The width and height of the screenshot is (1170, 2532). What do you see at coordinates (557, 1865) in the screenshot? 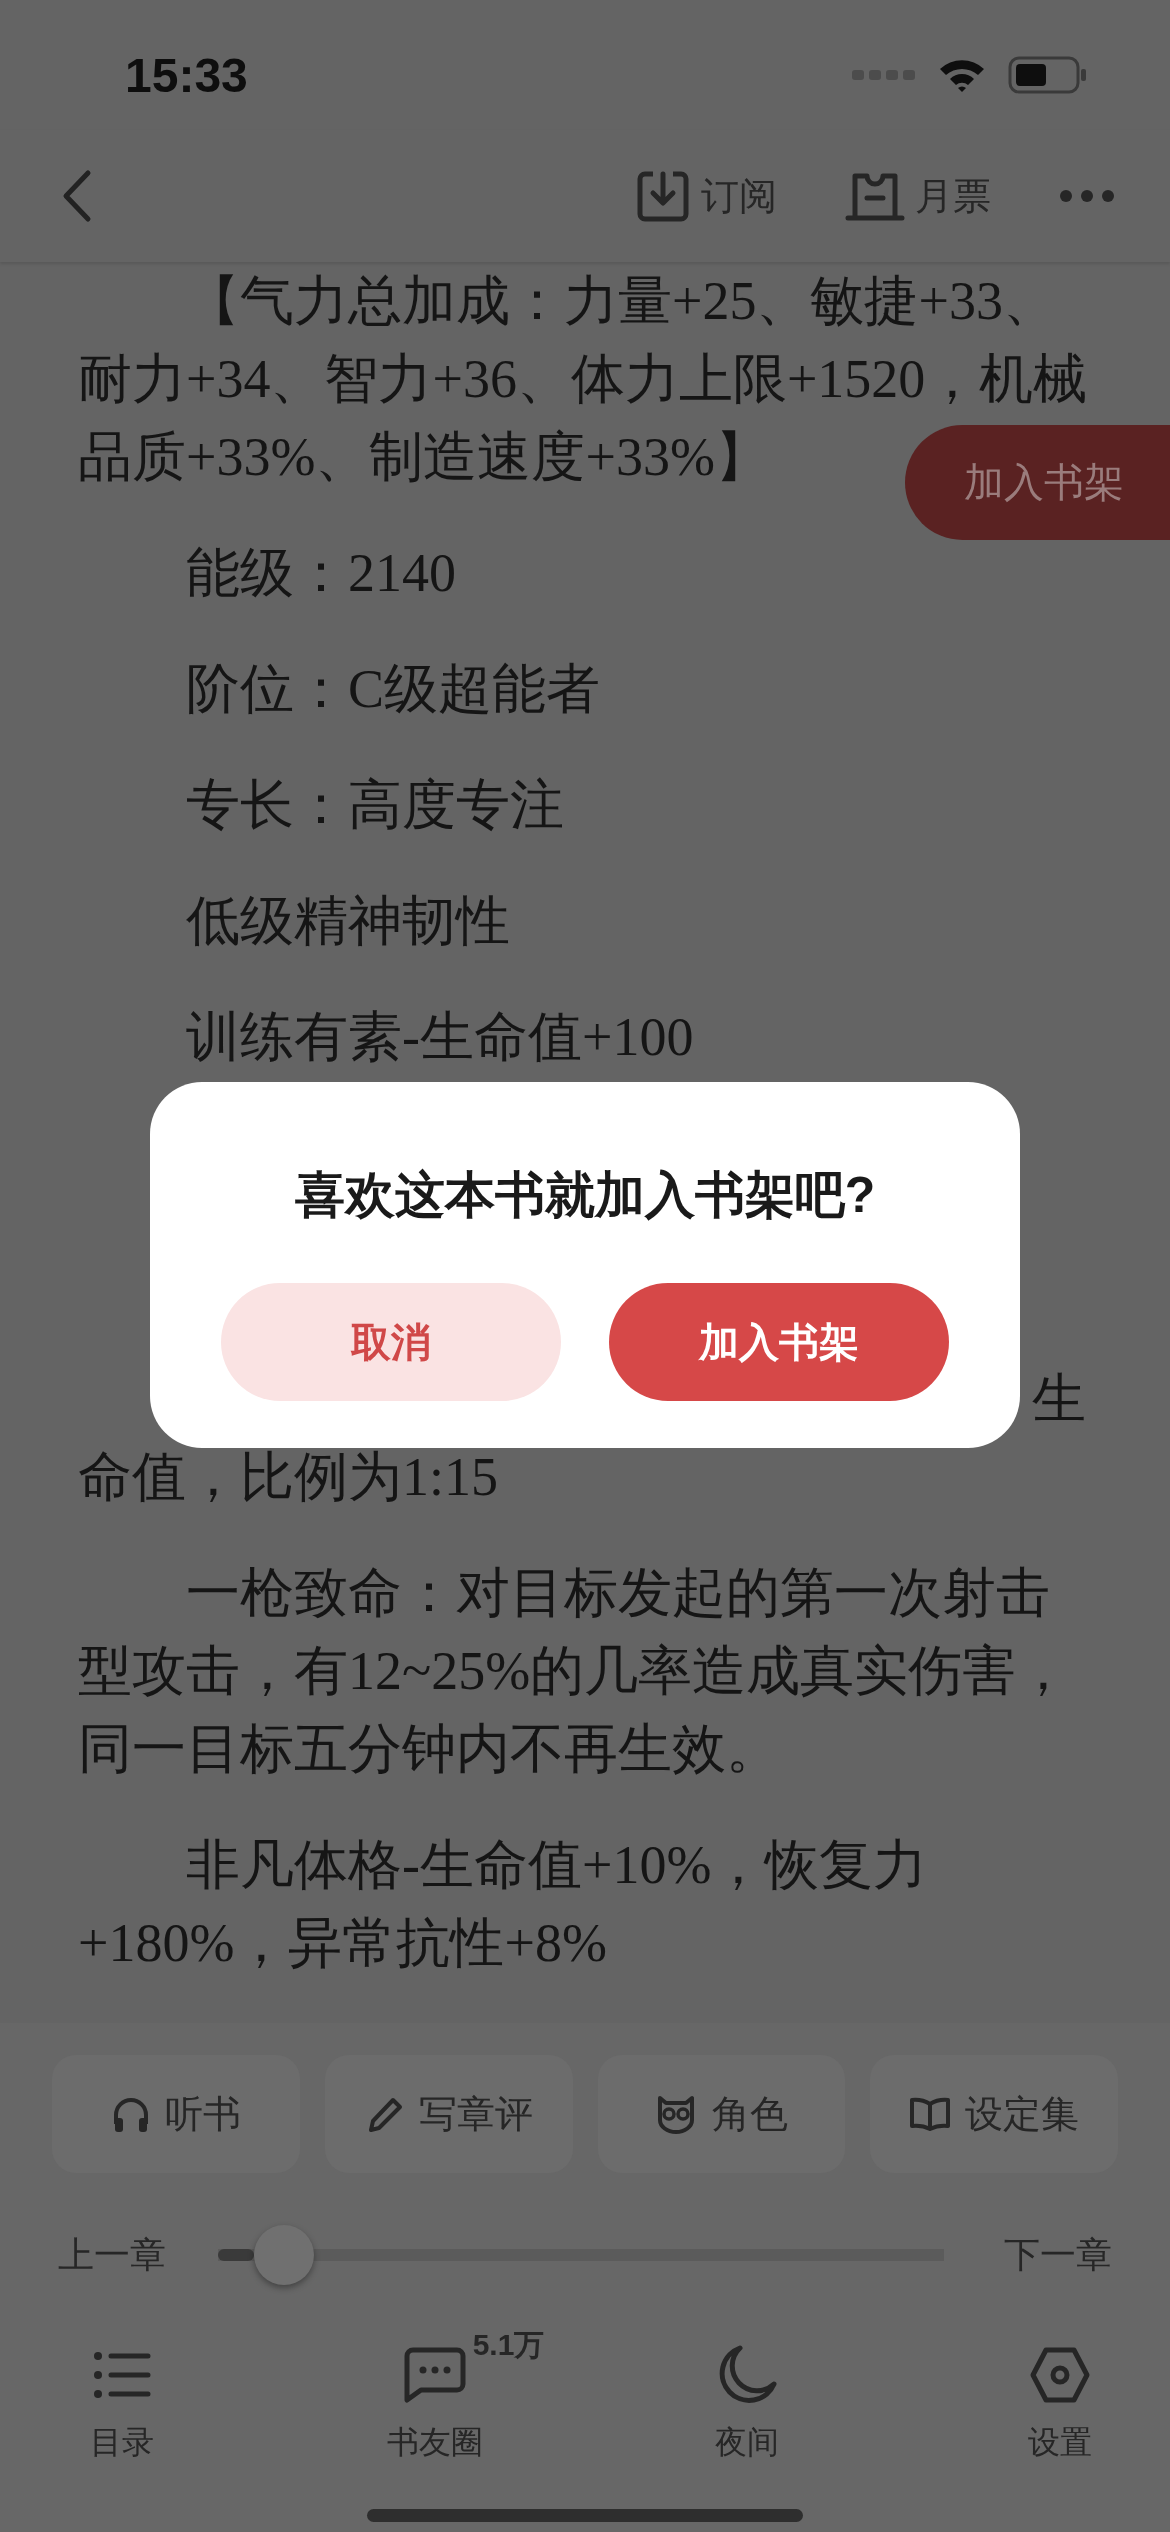
I see `body-text: 非凡体格-生命值+10%，恢复力` at bounding box center [557, 1865].